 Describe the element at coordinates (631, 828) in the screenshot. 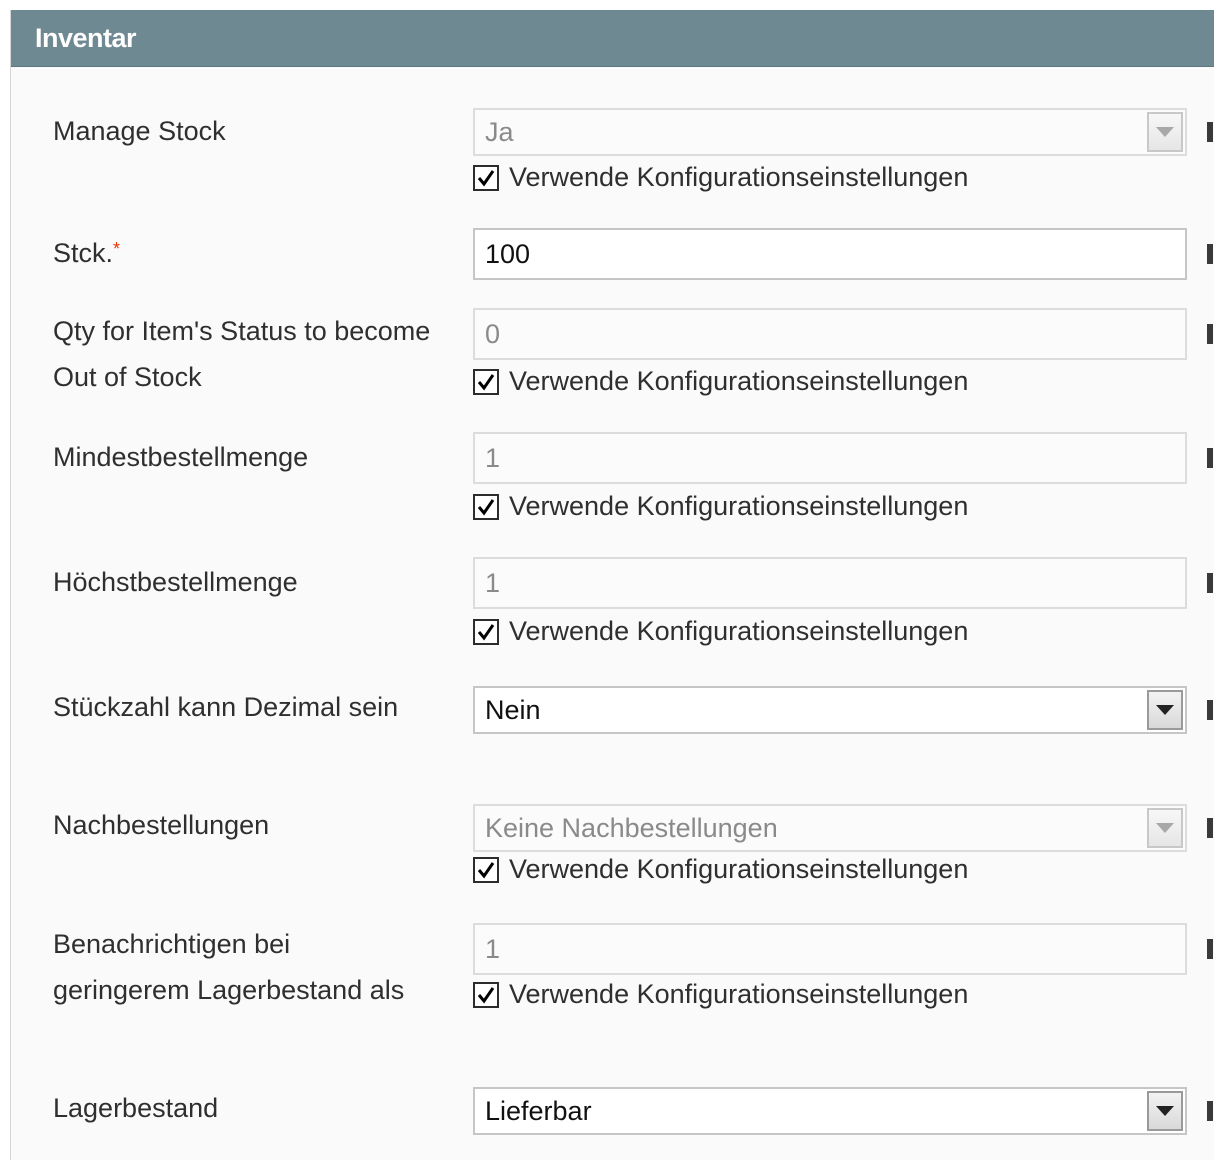

I see `backorders-value: Keine Nachbestellungen` at that location.